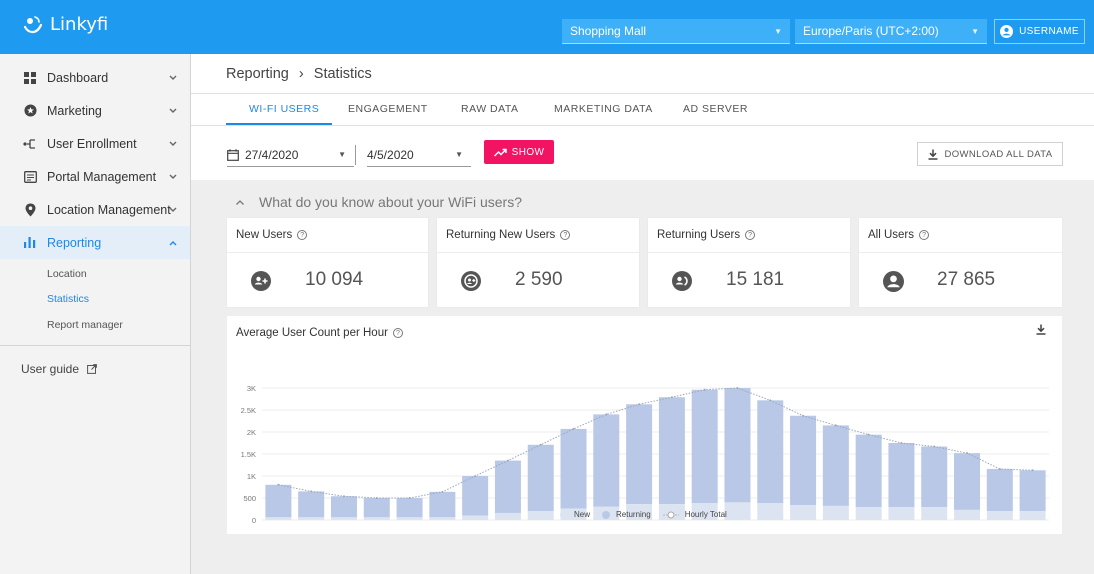 The height and width of the screenshot is (574, 1094). Describe the element at coordinates (391, 202) in the screenshot. I see `section-title-text: What do you know about your WiFi users?` at that location.